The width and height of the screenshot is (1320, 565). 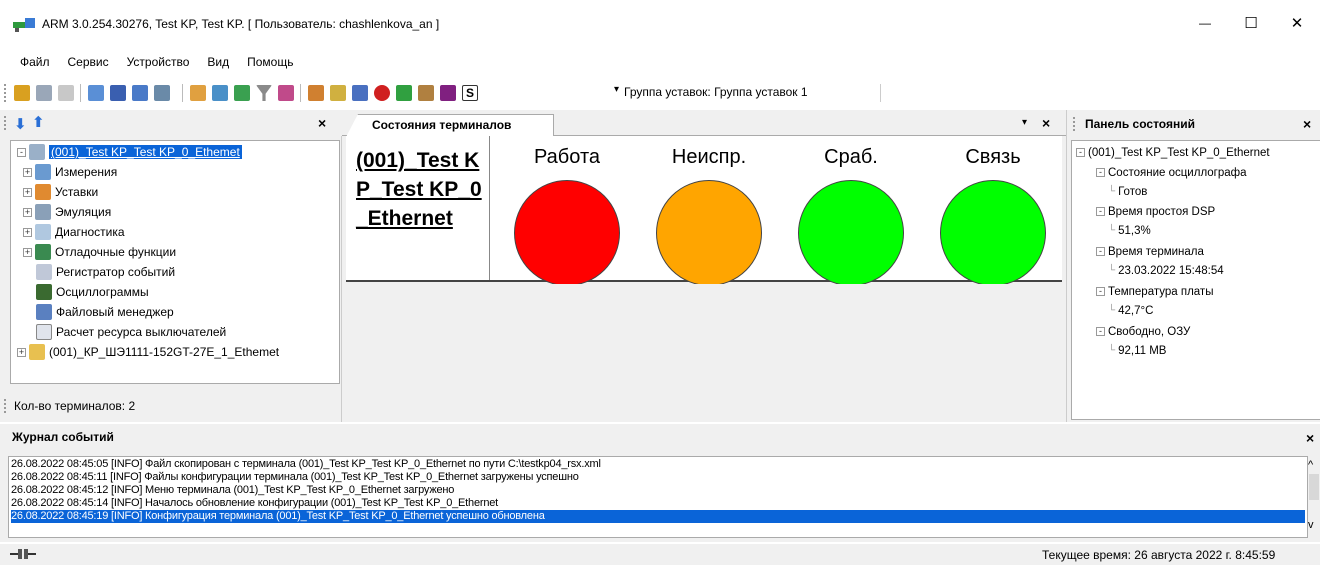 What do you see at coordinates (118, 93) in the screenshot?
I see `monitor-icon` at bounding box center [118, 93].